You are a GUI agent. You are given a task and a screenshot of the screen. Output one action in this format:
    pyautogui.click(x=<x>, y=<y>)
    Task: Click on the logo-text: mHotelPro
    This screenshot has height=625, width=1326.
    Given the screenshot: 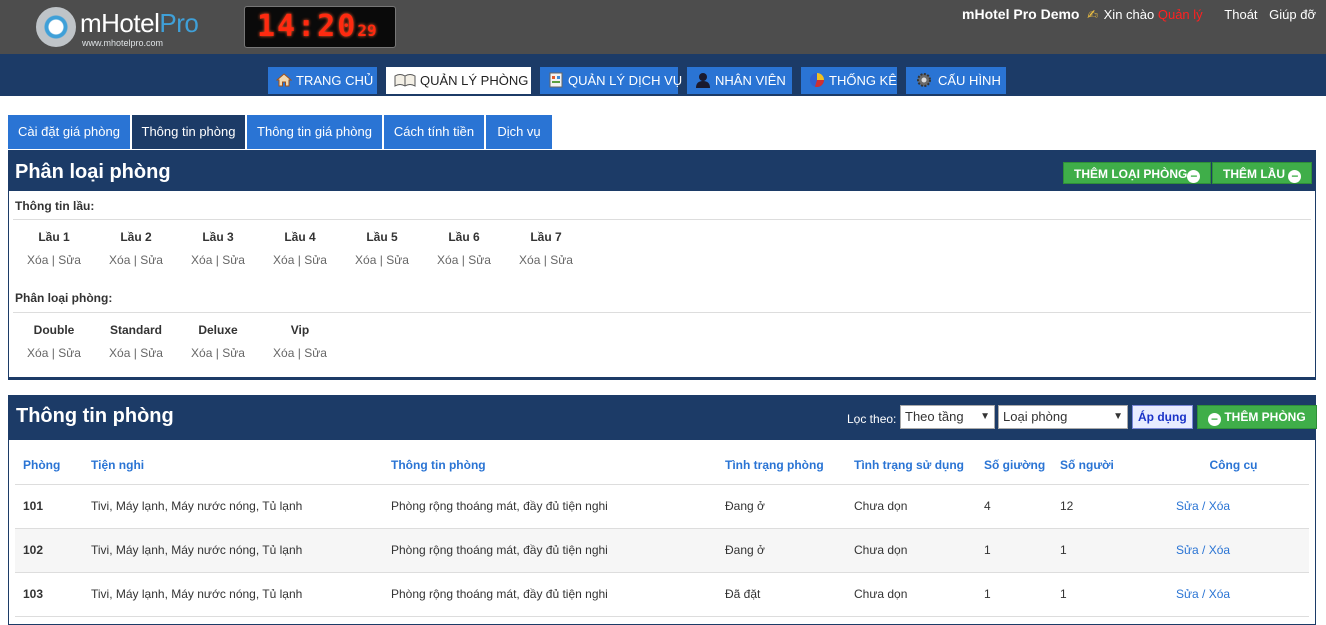 What is the action you would take?
    pyautogui.click(x=139, y=23)
    